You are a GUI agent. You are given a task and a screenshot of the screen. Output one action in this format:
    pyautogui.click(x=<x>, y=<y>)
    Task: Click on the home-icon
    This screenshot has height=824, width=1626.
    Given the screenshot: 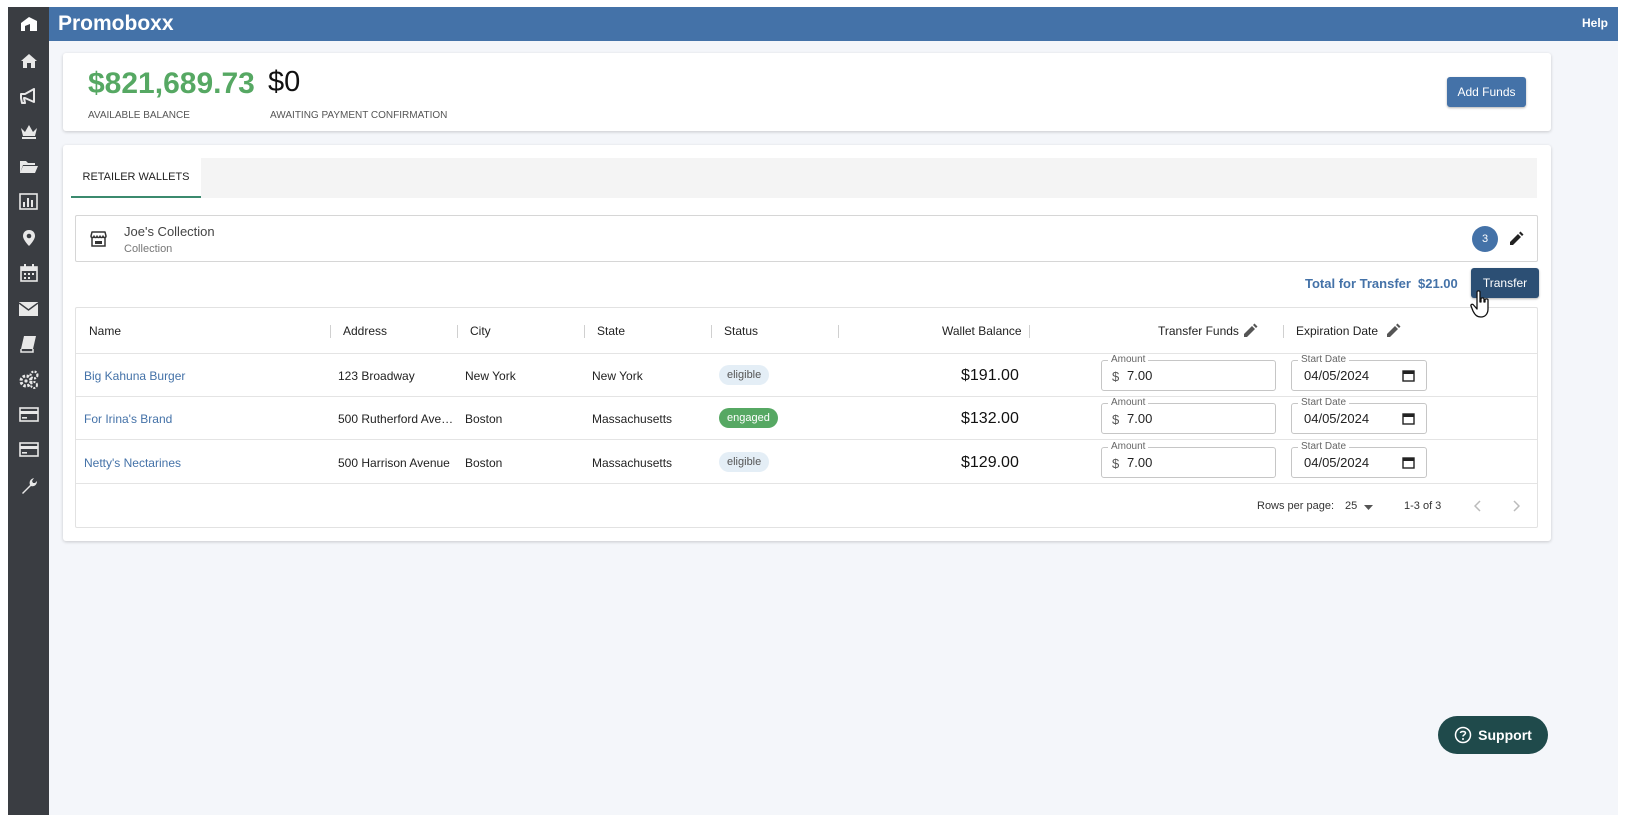 What is the action you would take?
    pyautogui.click(x=28, y=60)
    